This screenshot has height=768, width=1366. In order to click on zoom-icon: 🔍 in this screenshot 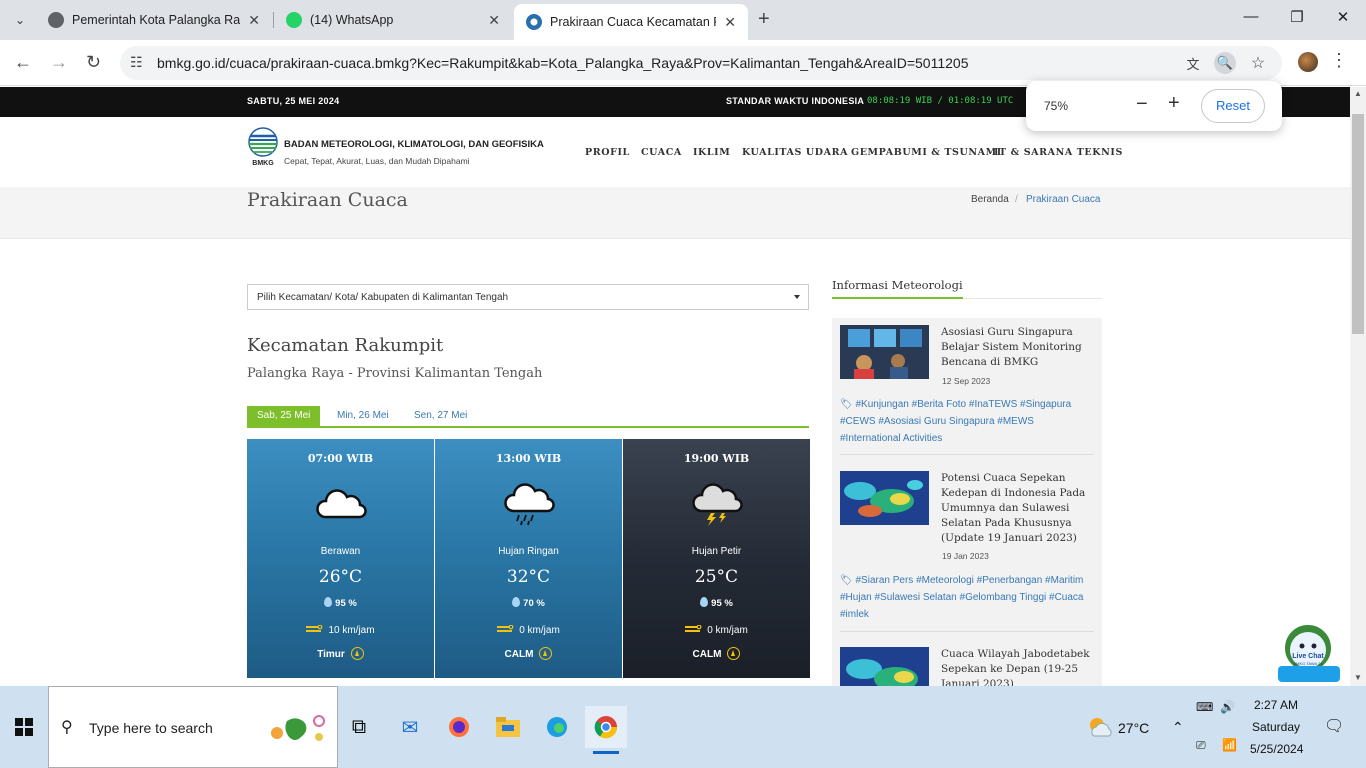, I will do `click(1225, 63)`.